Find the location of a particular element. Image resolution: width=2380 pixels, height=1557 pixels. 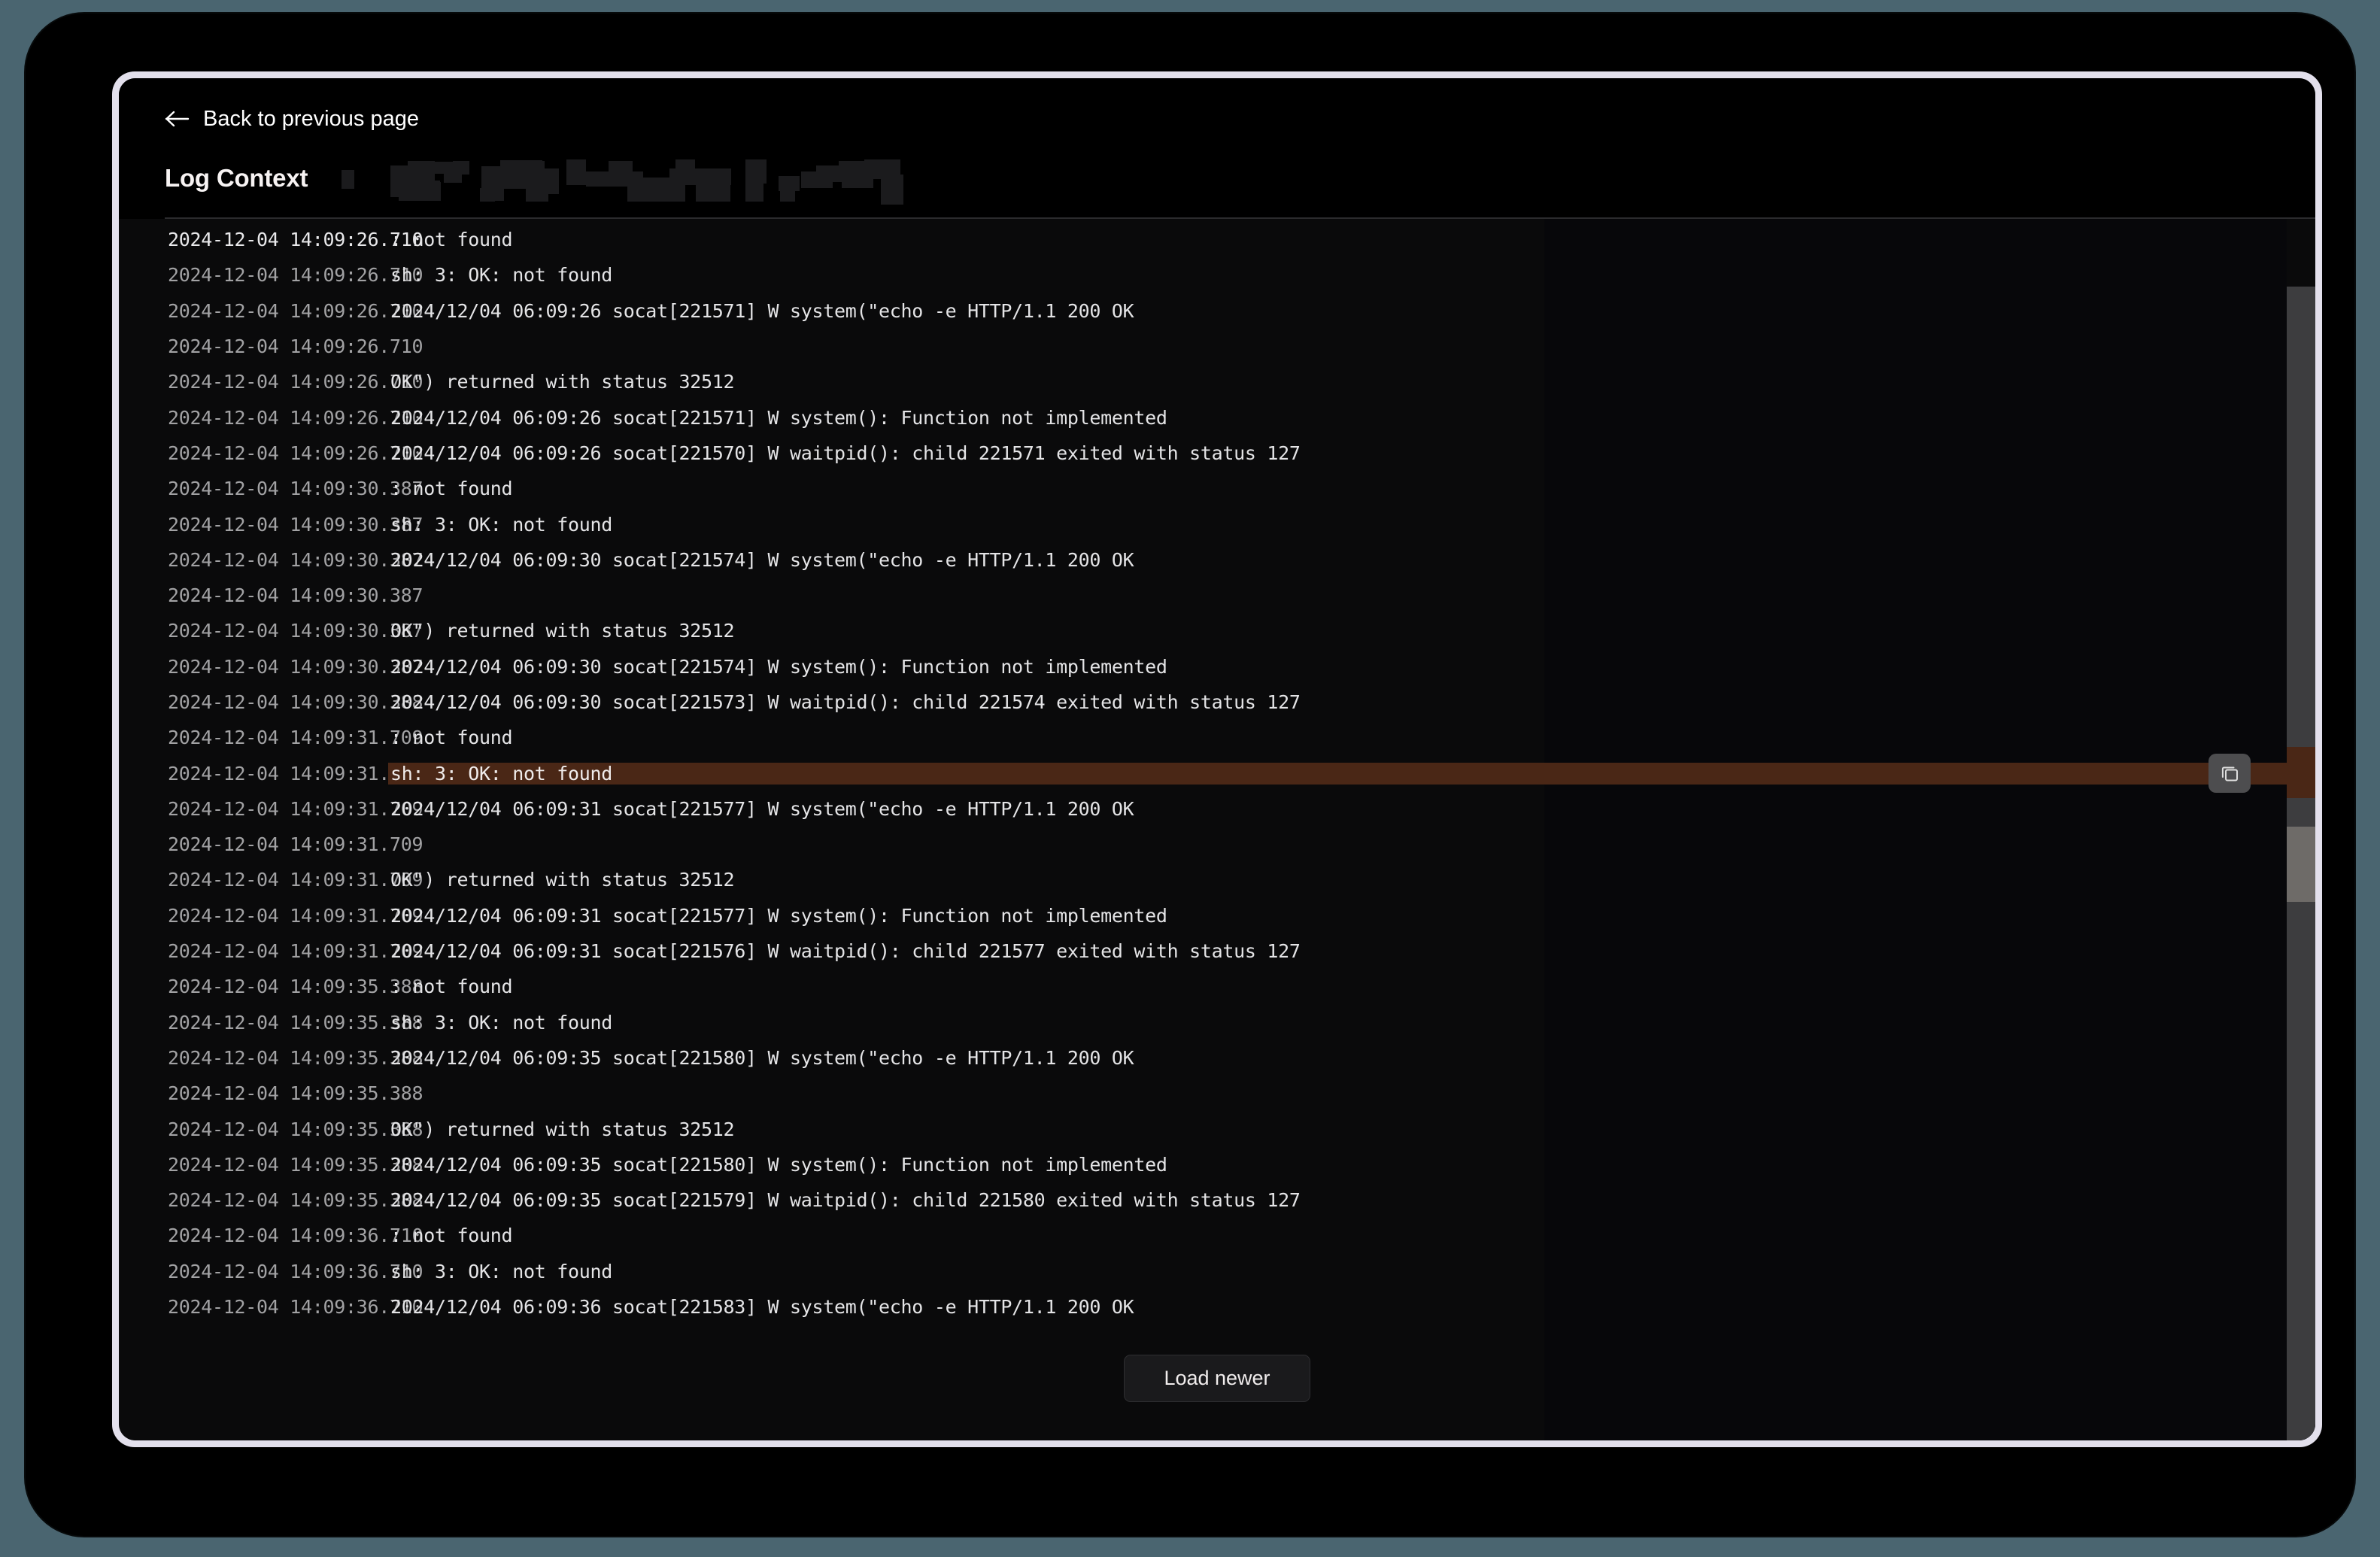

log-row: 2024-12-04 14:09:31.709 is located at coordinates (1217, 844).